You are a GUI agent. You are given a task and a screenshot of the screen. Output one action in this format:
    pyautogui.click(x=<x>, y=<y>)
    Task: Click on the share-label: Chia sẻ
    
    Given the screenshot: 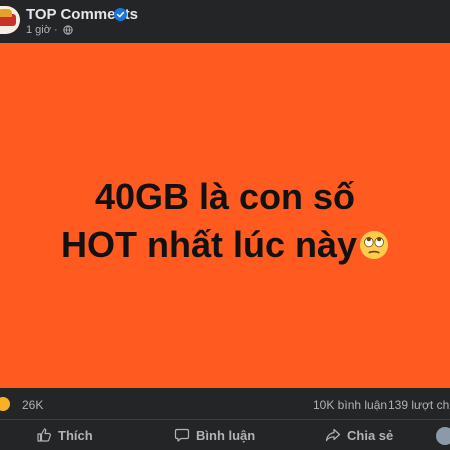 What is the action you would take?
    pyautogui.click(x=370, y=435)
    